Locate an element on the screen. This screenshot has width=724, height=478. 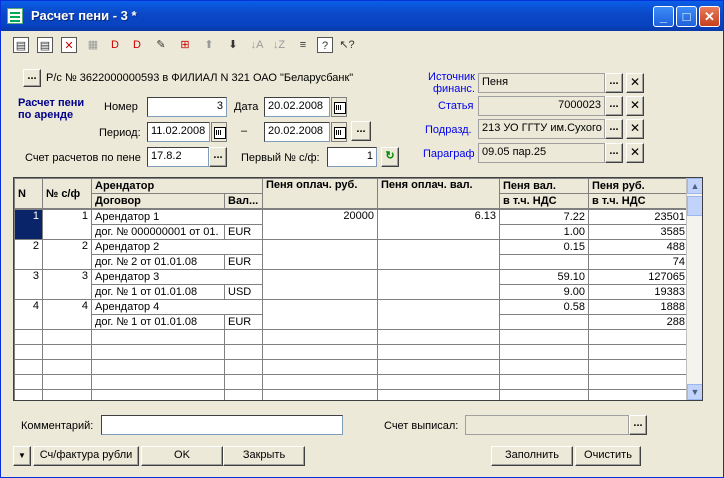
source-field: Пеня is located at coordinates (541, 83).